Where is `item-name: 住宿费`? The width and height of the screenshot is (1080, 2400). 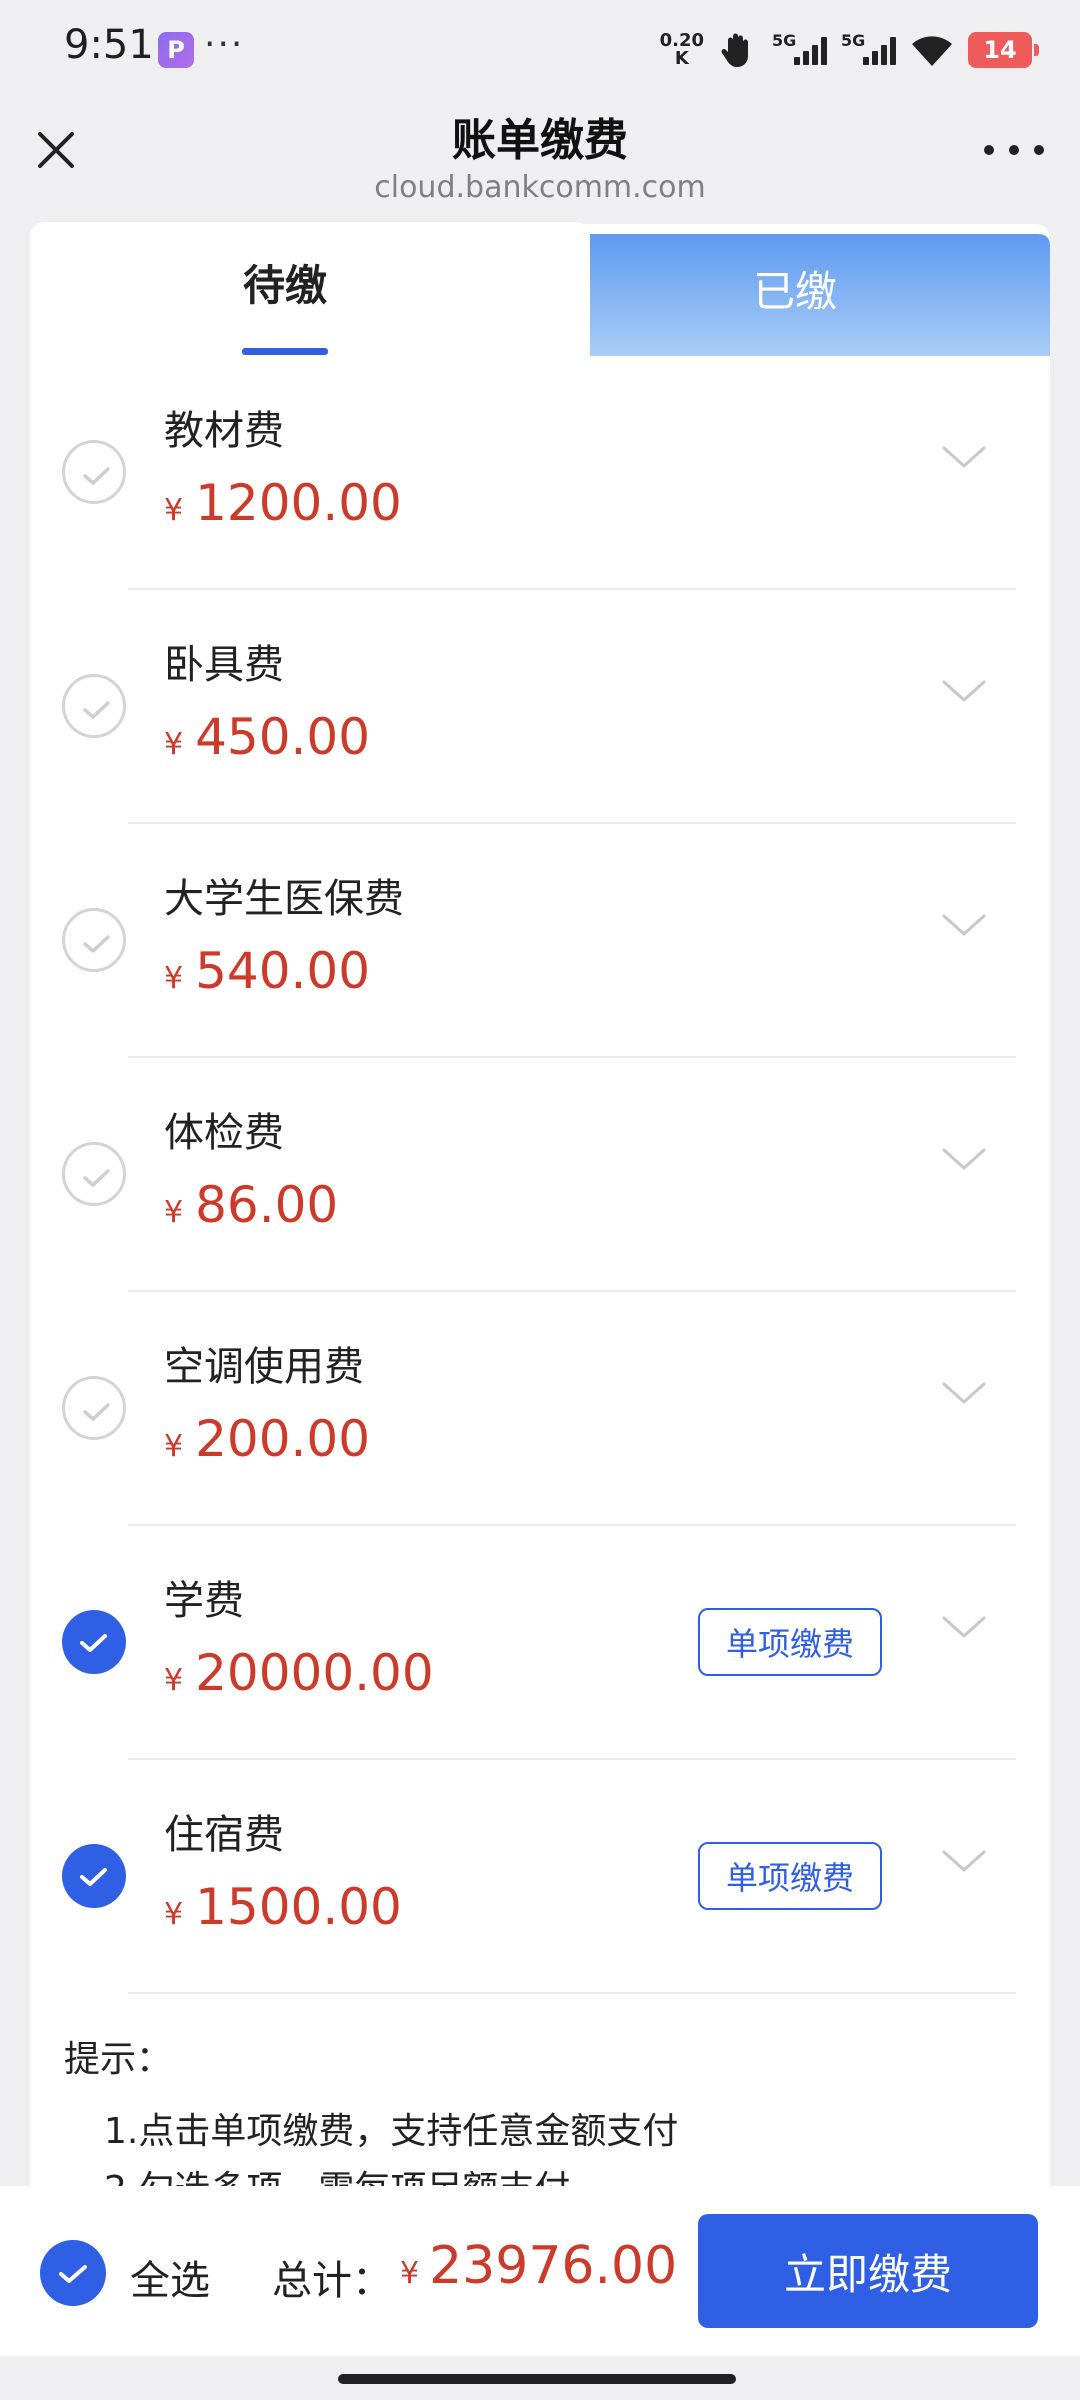
item-name: 住宿费 is located at coordinates (224, 1835).